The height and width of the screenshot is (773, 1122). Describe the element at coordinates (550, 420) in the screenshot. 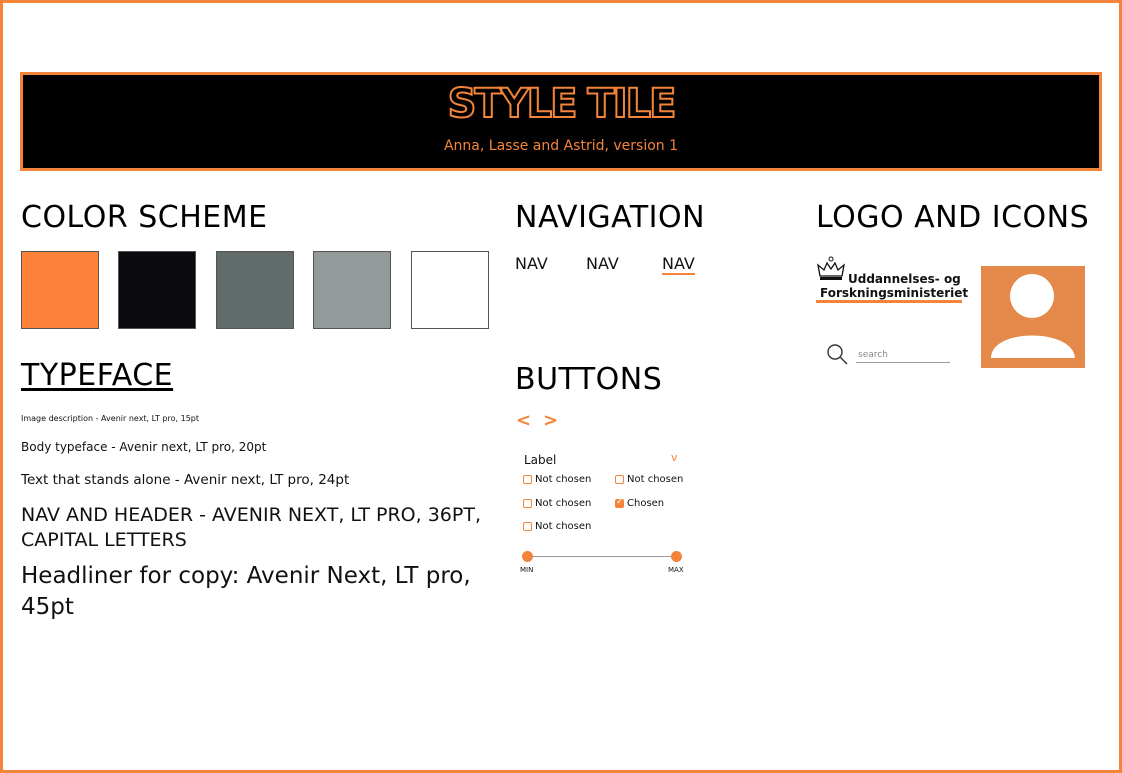

I see `next-arrow-button: >` at that location.